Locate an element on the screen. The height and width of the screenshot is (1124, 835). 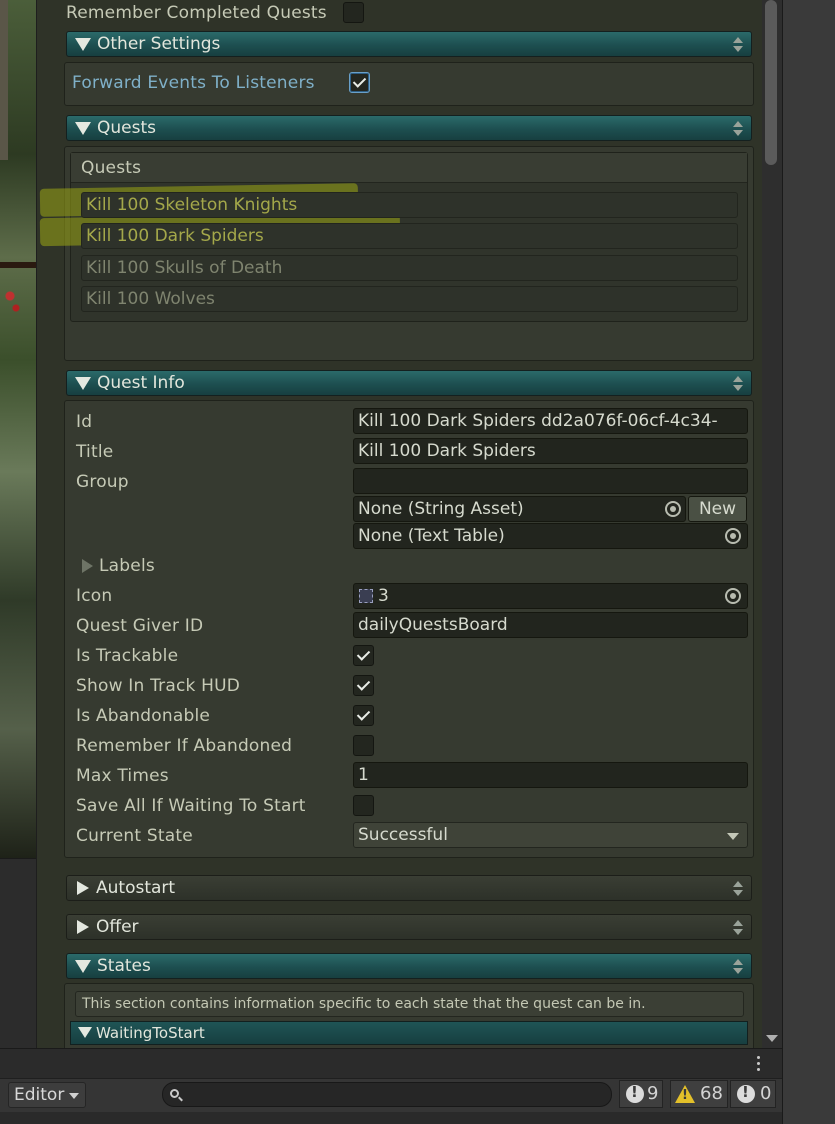
quest-giver-label: Quest Giver ID is located at coordinates (140, 626).